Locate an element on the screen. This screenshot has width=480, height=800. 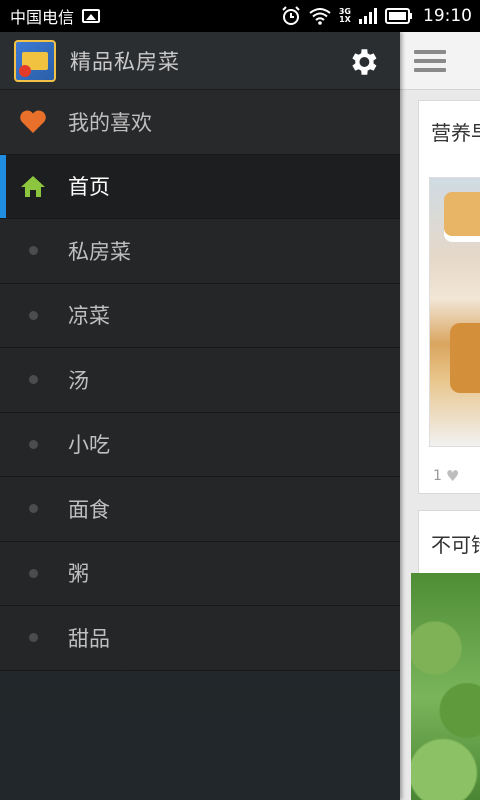
recipe-card-title: 营养早 is located at coordinates (455, 133).